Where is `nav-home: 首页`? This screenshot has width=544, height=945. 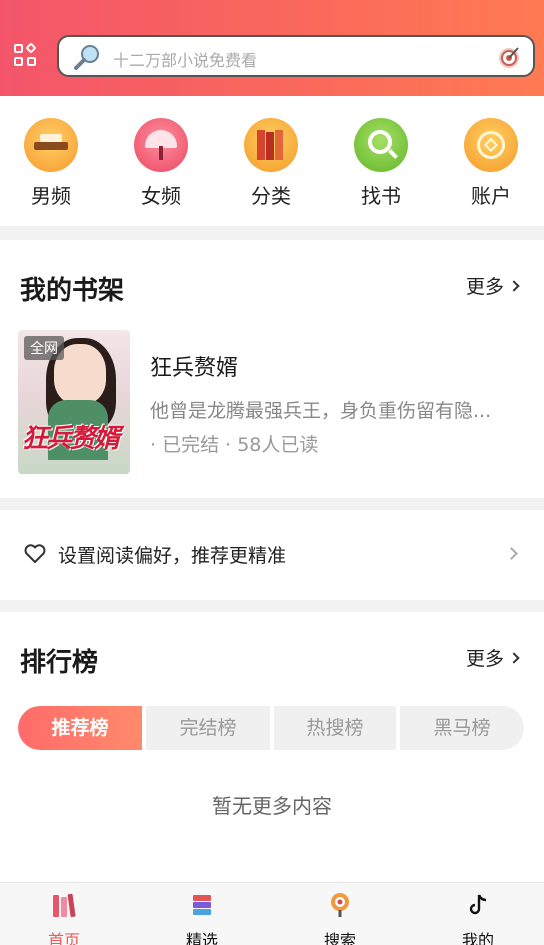
nav-home: 首页 is located at coordinates (64, 918).